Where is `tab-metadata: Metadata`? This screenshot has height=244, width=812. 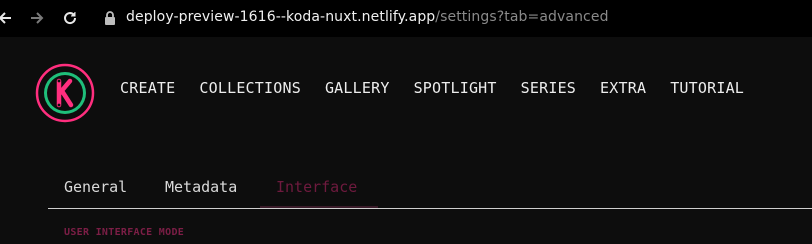 tab-metadata: Metadata is located at coordinates (201, 187).